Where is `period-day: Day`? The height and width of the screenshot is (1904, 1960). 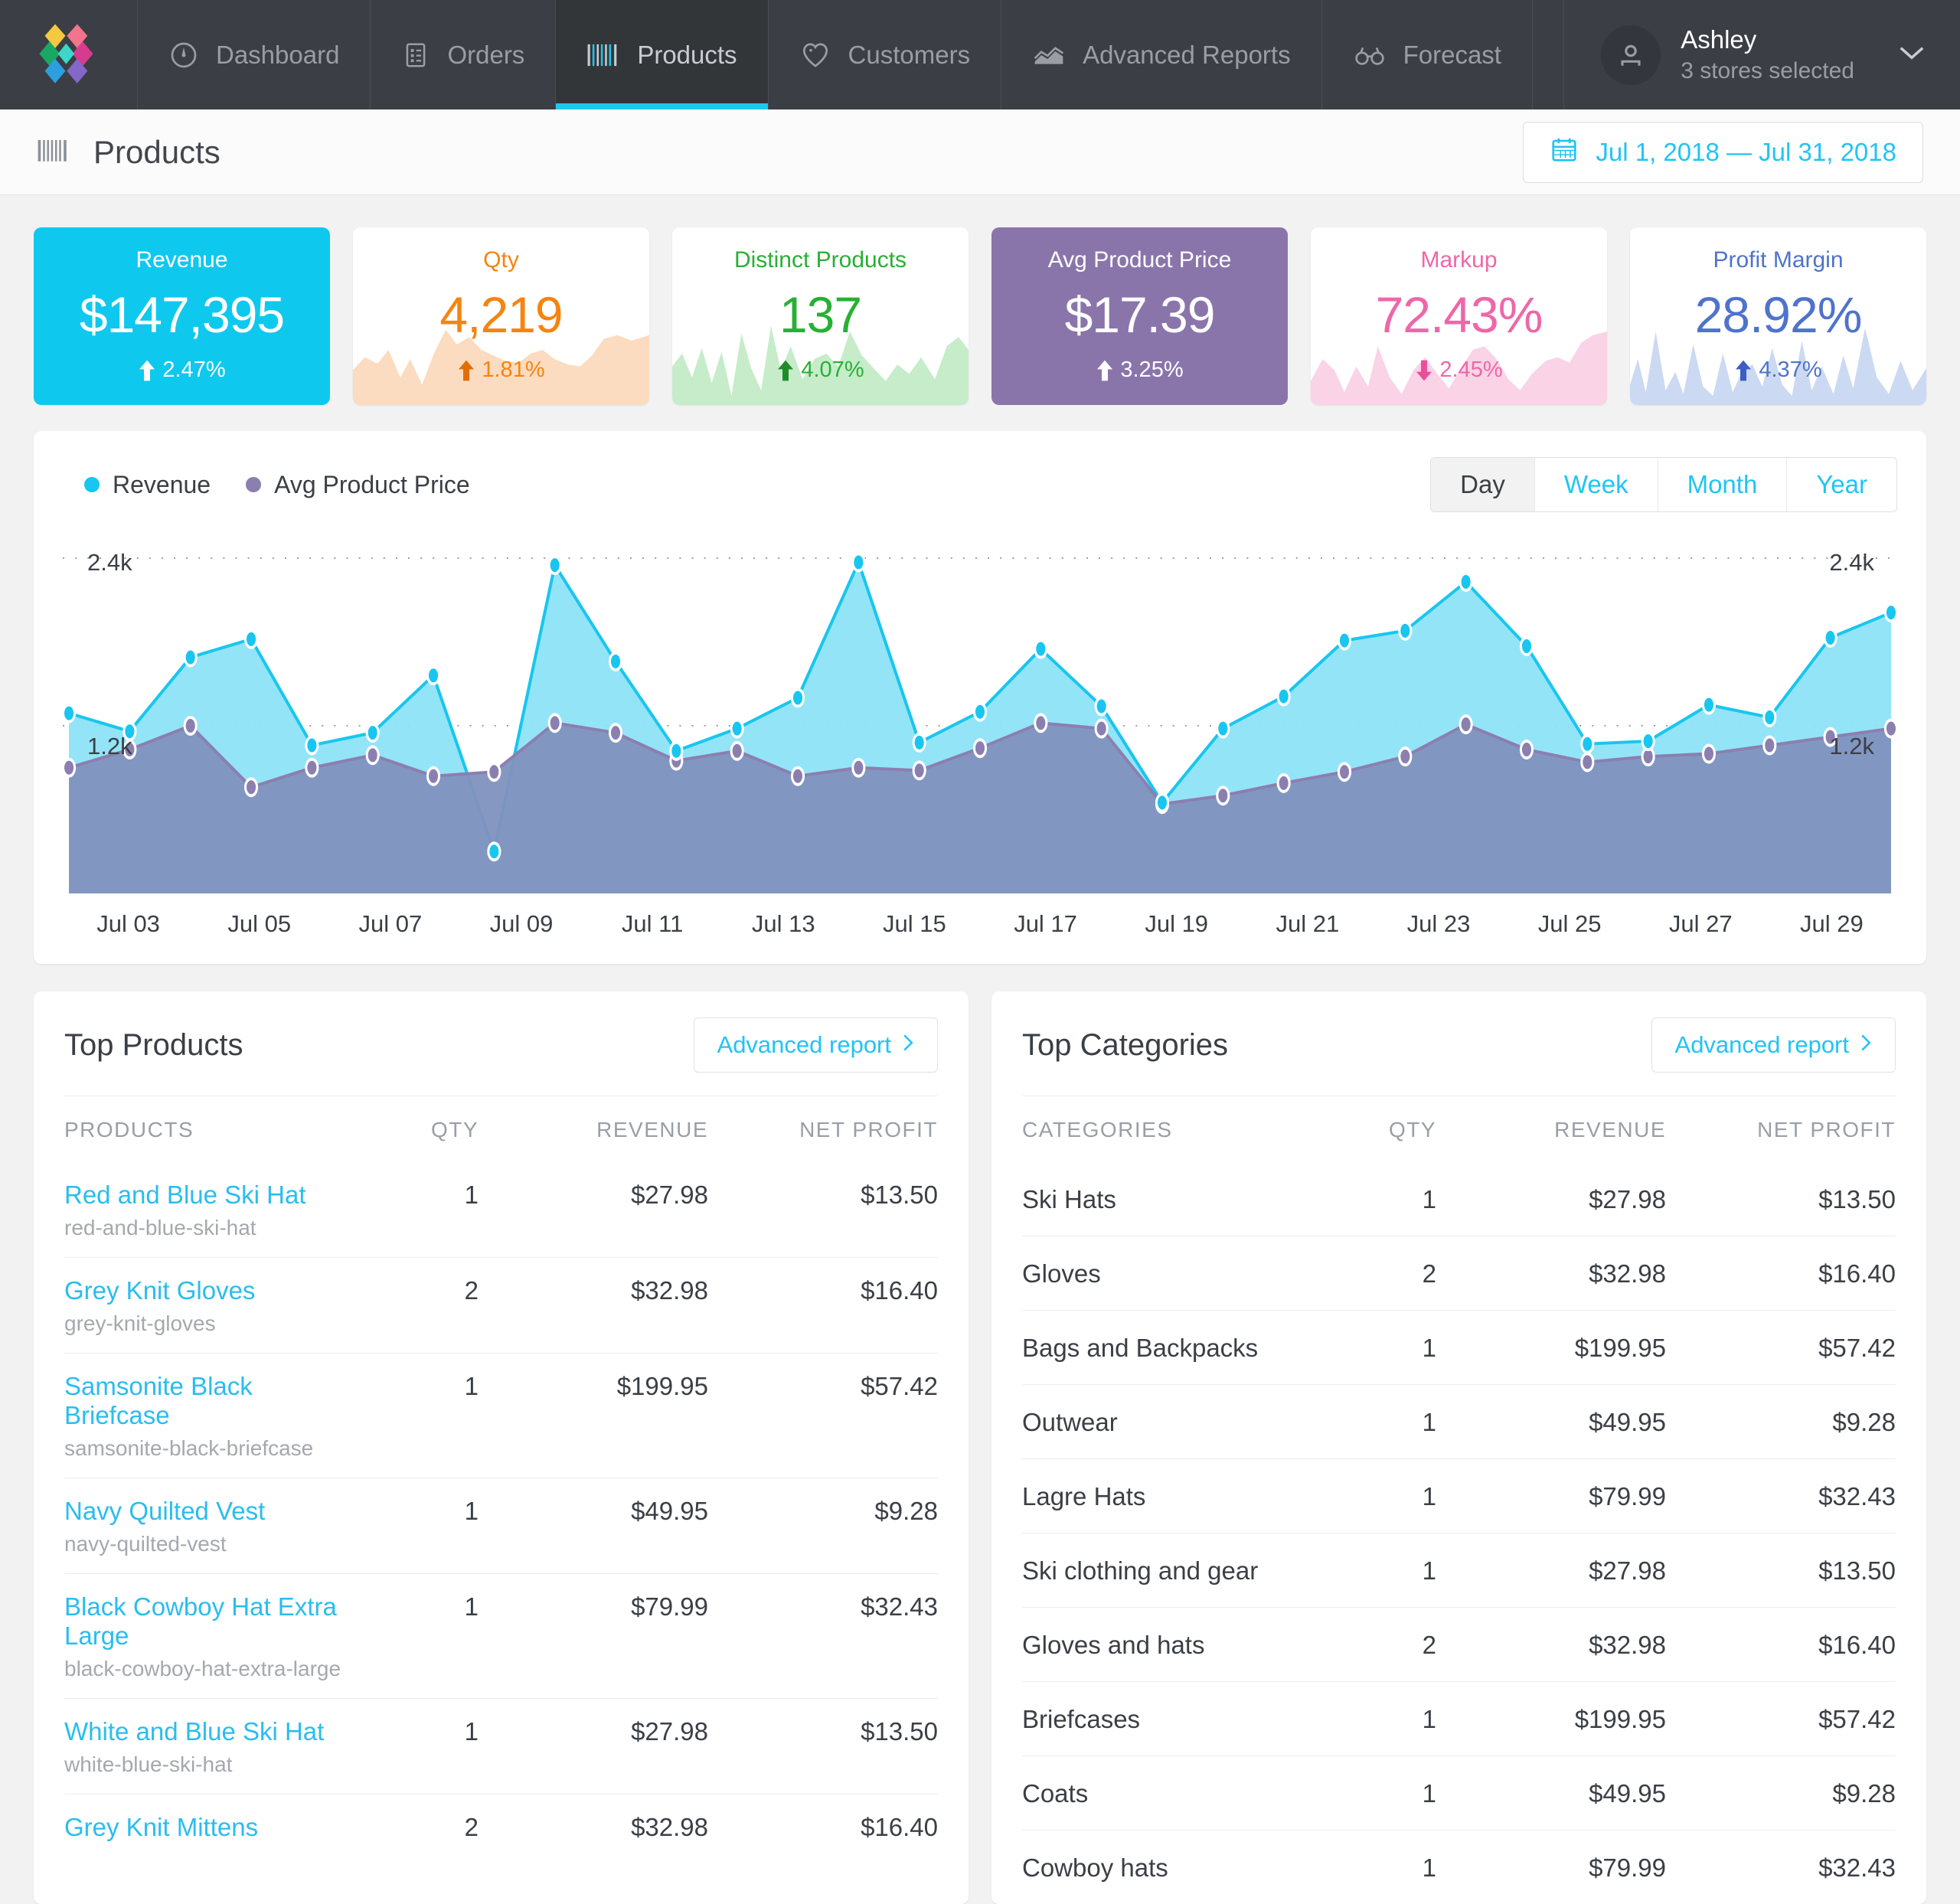
period-day: Day is located at coordinates (1483, 484).